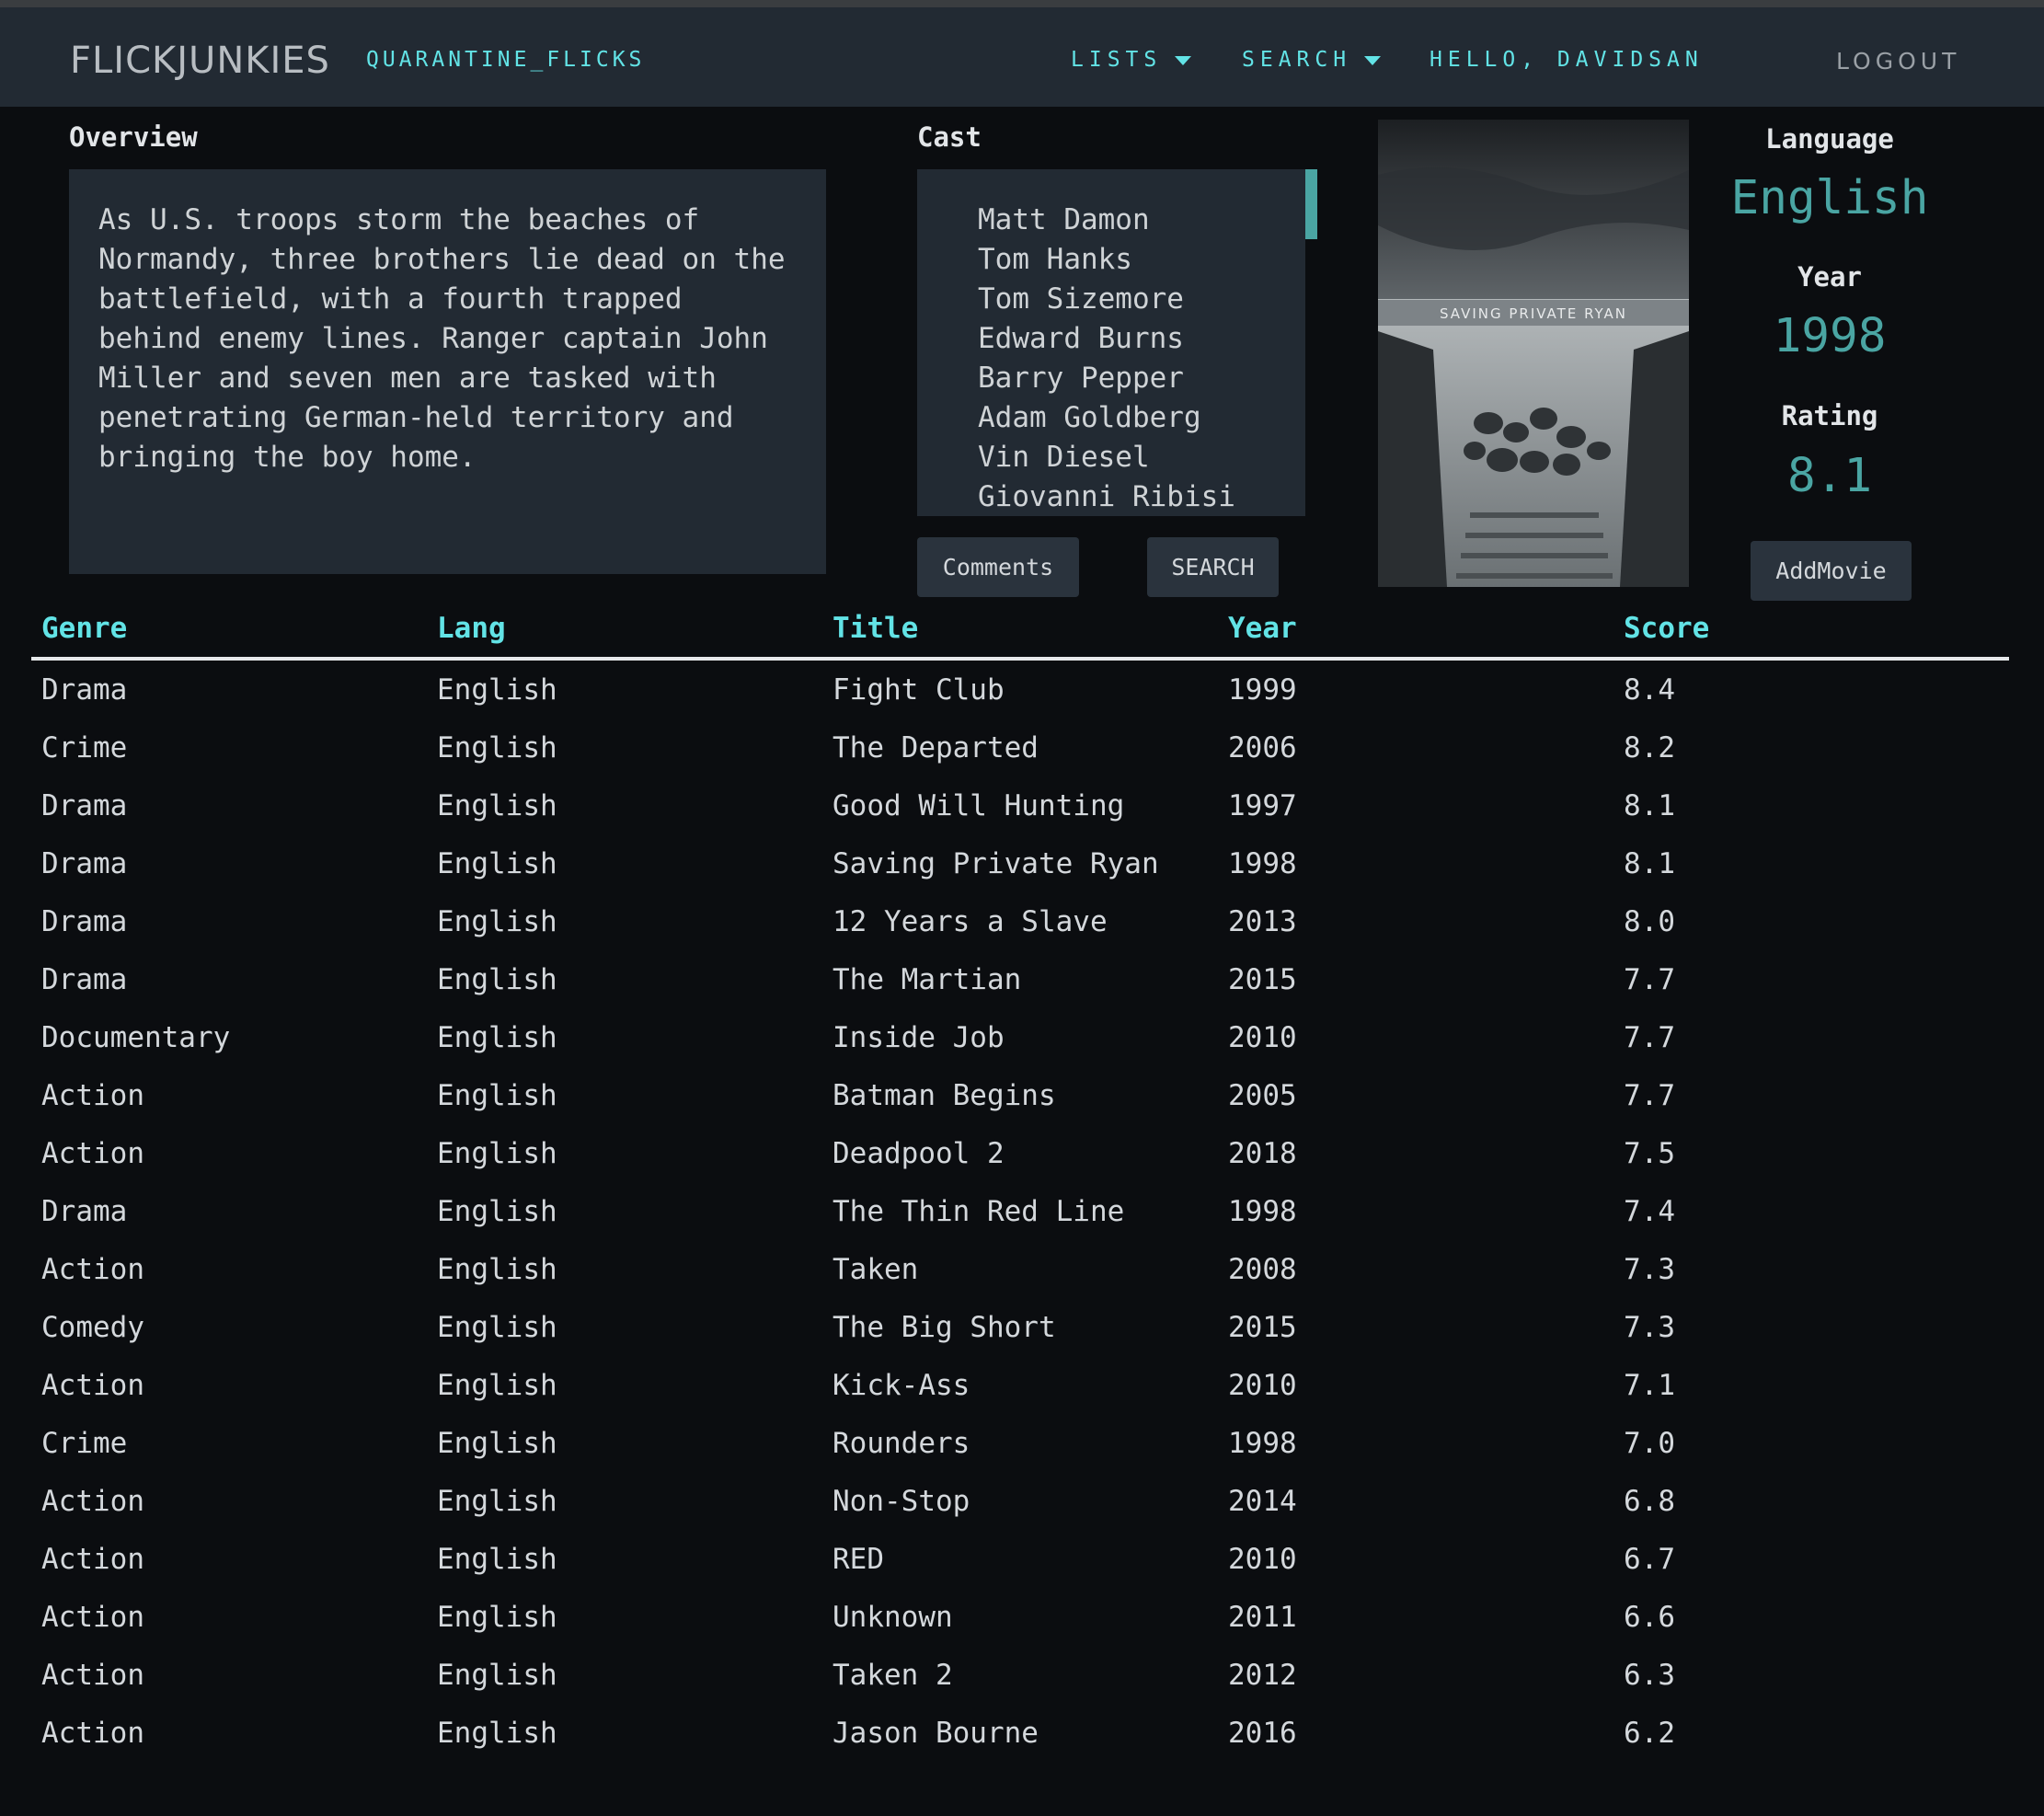 The width and height of the screenshot is (2044, 1816). Describe the element at coordinates (979, 806) in the screenshot. I see `cell-title: Good Will Hunting` at that location.